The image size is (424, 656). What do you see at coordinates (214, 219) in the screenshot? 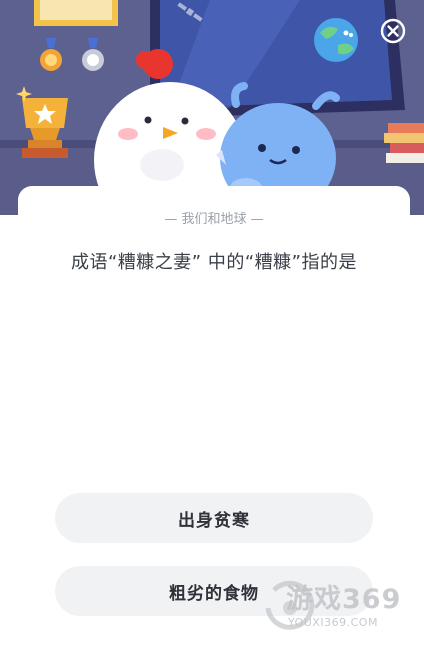
I see `quiz-category: — 我们和地球 —` at bounding box center [214, 219].